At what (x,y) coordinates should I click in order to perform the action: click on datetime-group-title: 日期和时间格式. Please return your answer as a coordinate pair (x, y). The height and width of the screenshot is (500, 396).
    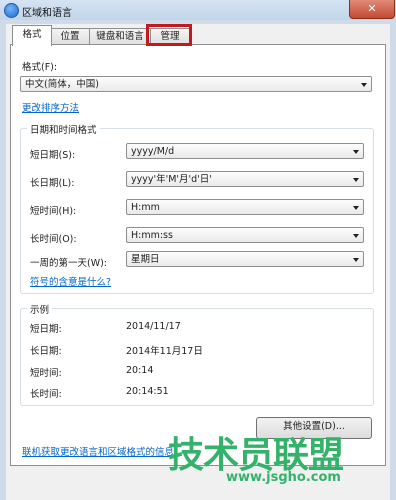
    Looking at the image, I should click on (63, 129).